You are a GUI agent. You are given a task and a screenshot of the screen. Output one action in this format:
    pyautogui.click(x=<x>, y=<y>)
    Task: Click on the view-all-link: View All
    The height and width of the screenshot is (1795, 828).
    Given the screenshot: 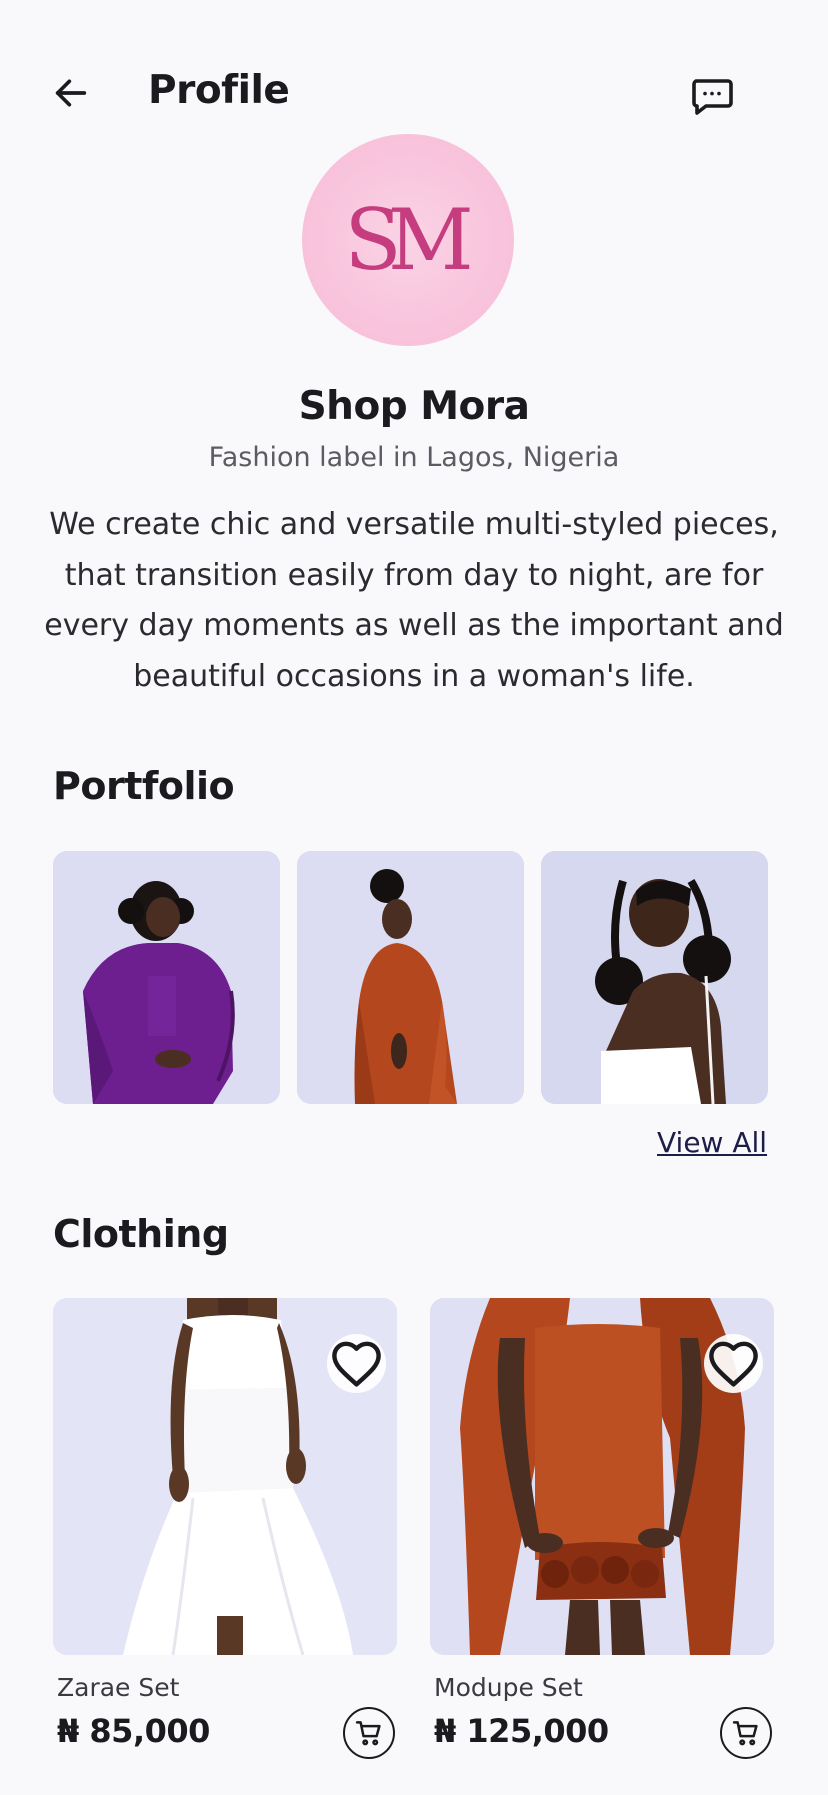 What is the action you would take?
    pyautogui.click(x=712, y=1142)
    